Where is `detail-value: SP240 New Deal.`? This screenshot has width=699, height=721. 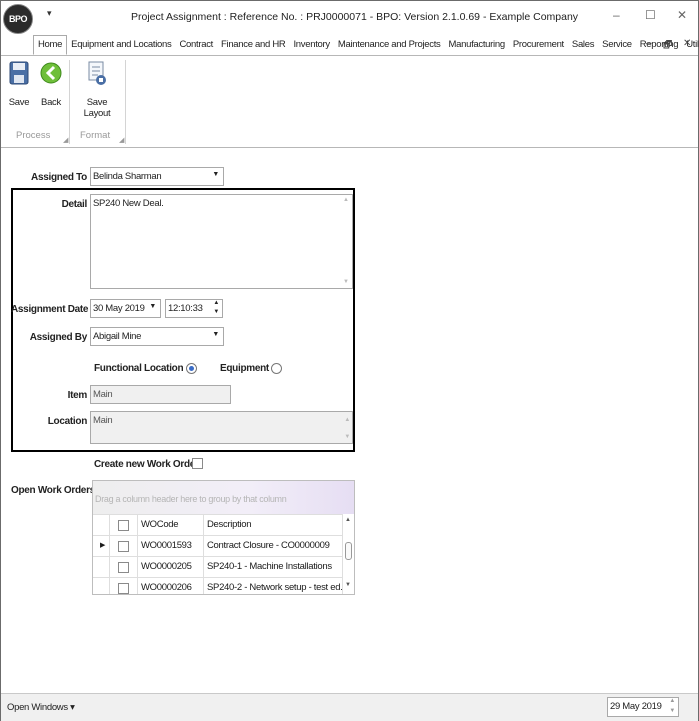
detail-value: SP240 New Deal. is located at coordinates (128, 203).